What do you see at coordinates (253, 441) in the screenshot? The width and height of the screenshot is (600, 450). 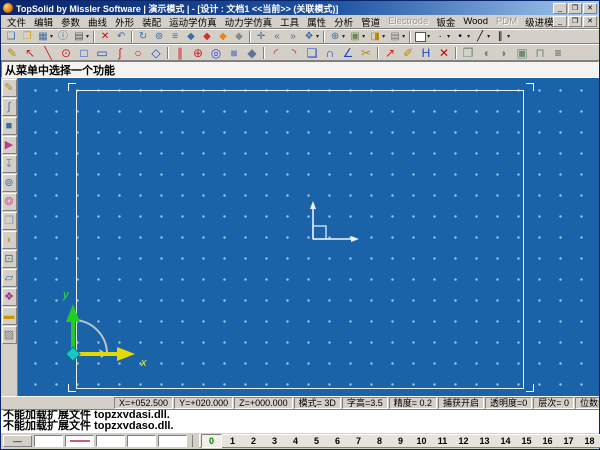 I see `page-tab-2: 2` at bounding box center [253, 441].